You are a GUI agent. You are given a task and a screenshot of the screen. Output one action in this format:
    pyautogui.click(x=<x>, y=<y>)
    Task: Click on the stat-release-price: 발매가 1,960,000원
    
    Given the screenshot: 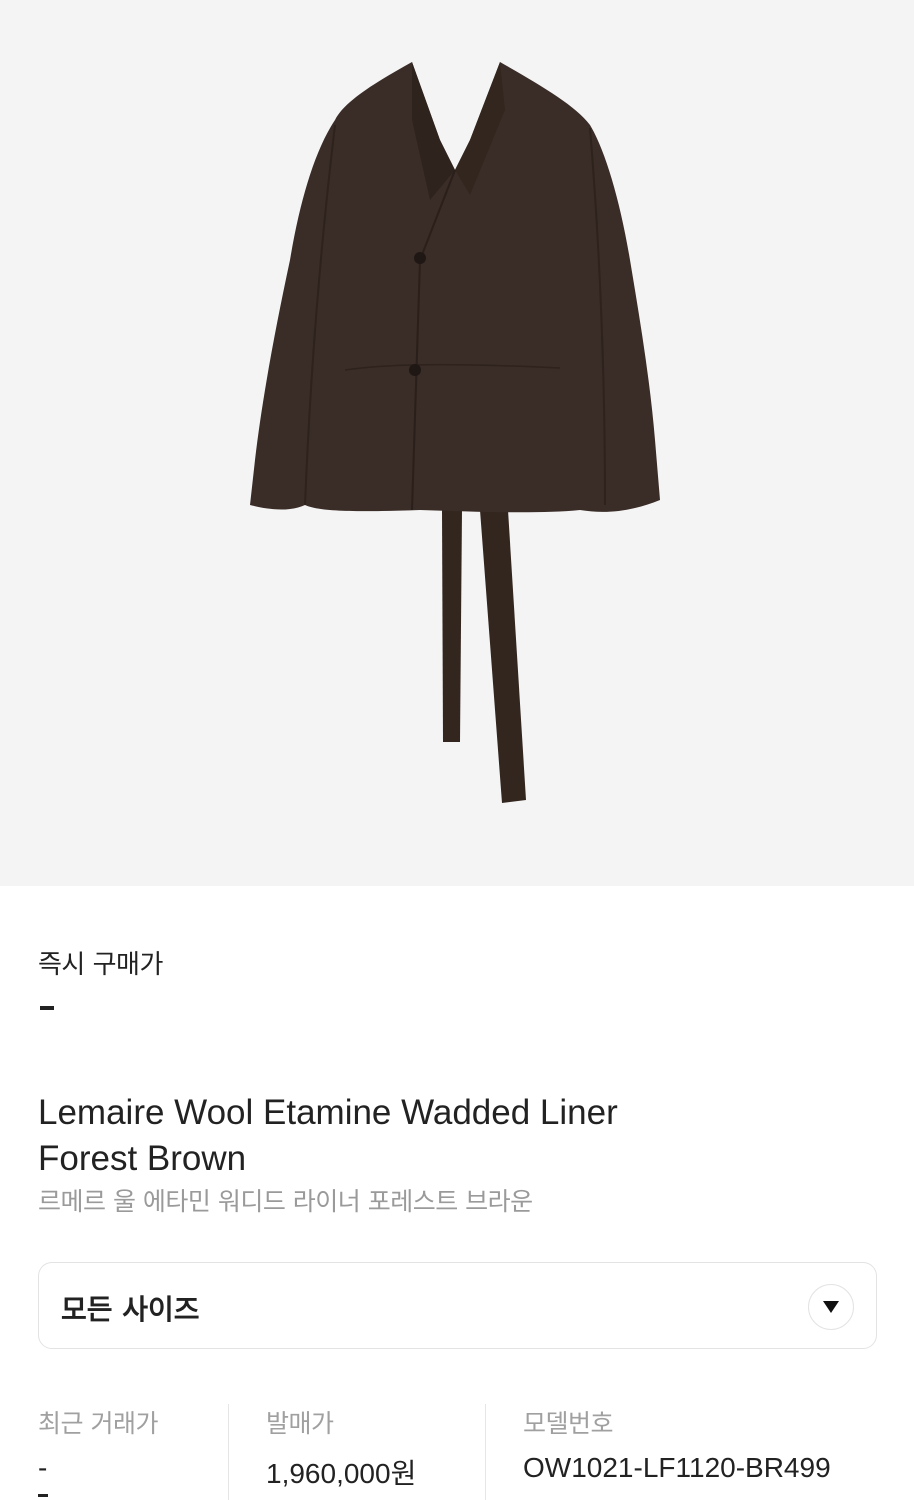 What is the action you would take?
    pyautogui.click(x=376, y=1452)
    